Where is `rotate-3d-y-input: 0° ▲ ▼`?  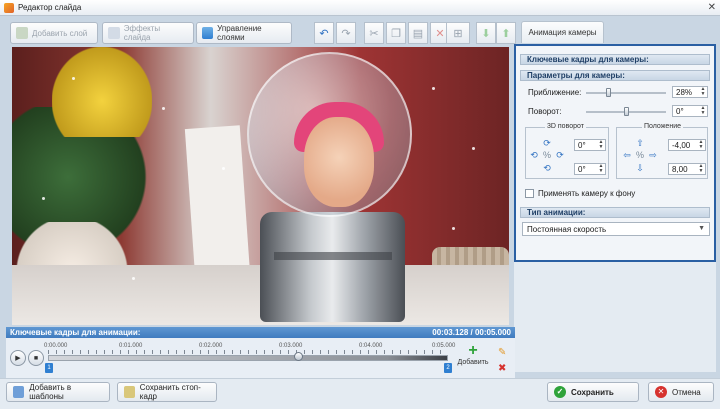
rotate-3d-y-input: 0° ▲ ▼ is located at coordinates (590, 169).